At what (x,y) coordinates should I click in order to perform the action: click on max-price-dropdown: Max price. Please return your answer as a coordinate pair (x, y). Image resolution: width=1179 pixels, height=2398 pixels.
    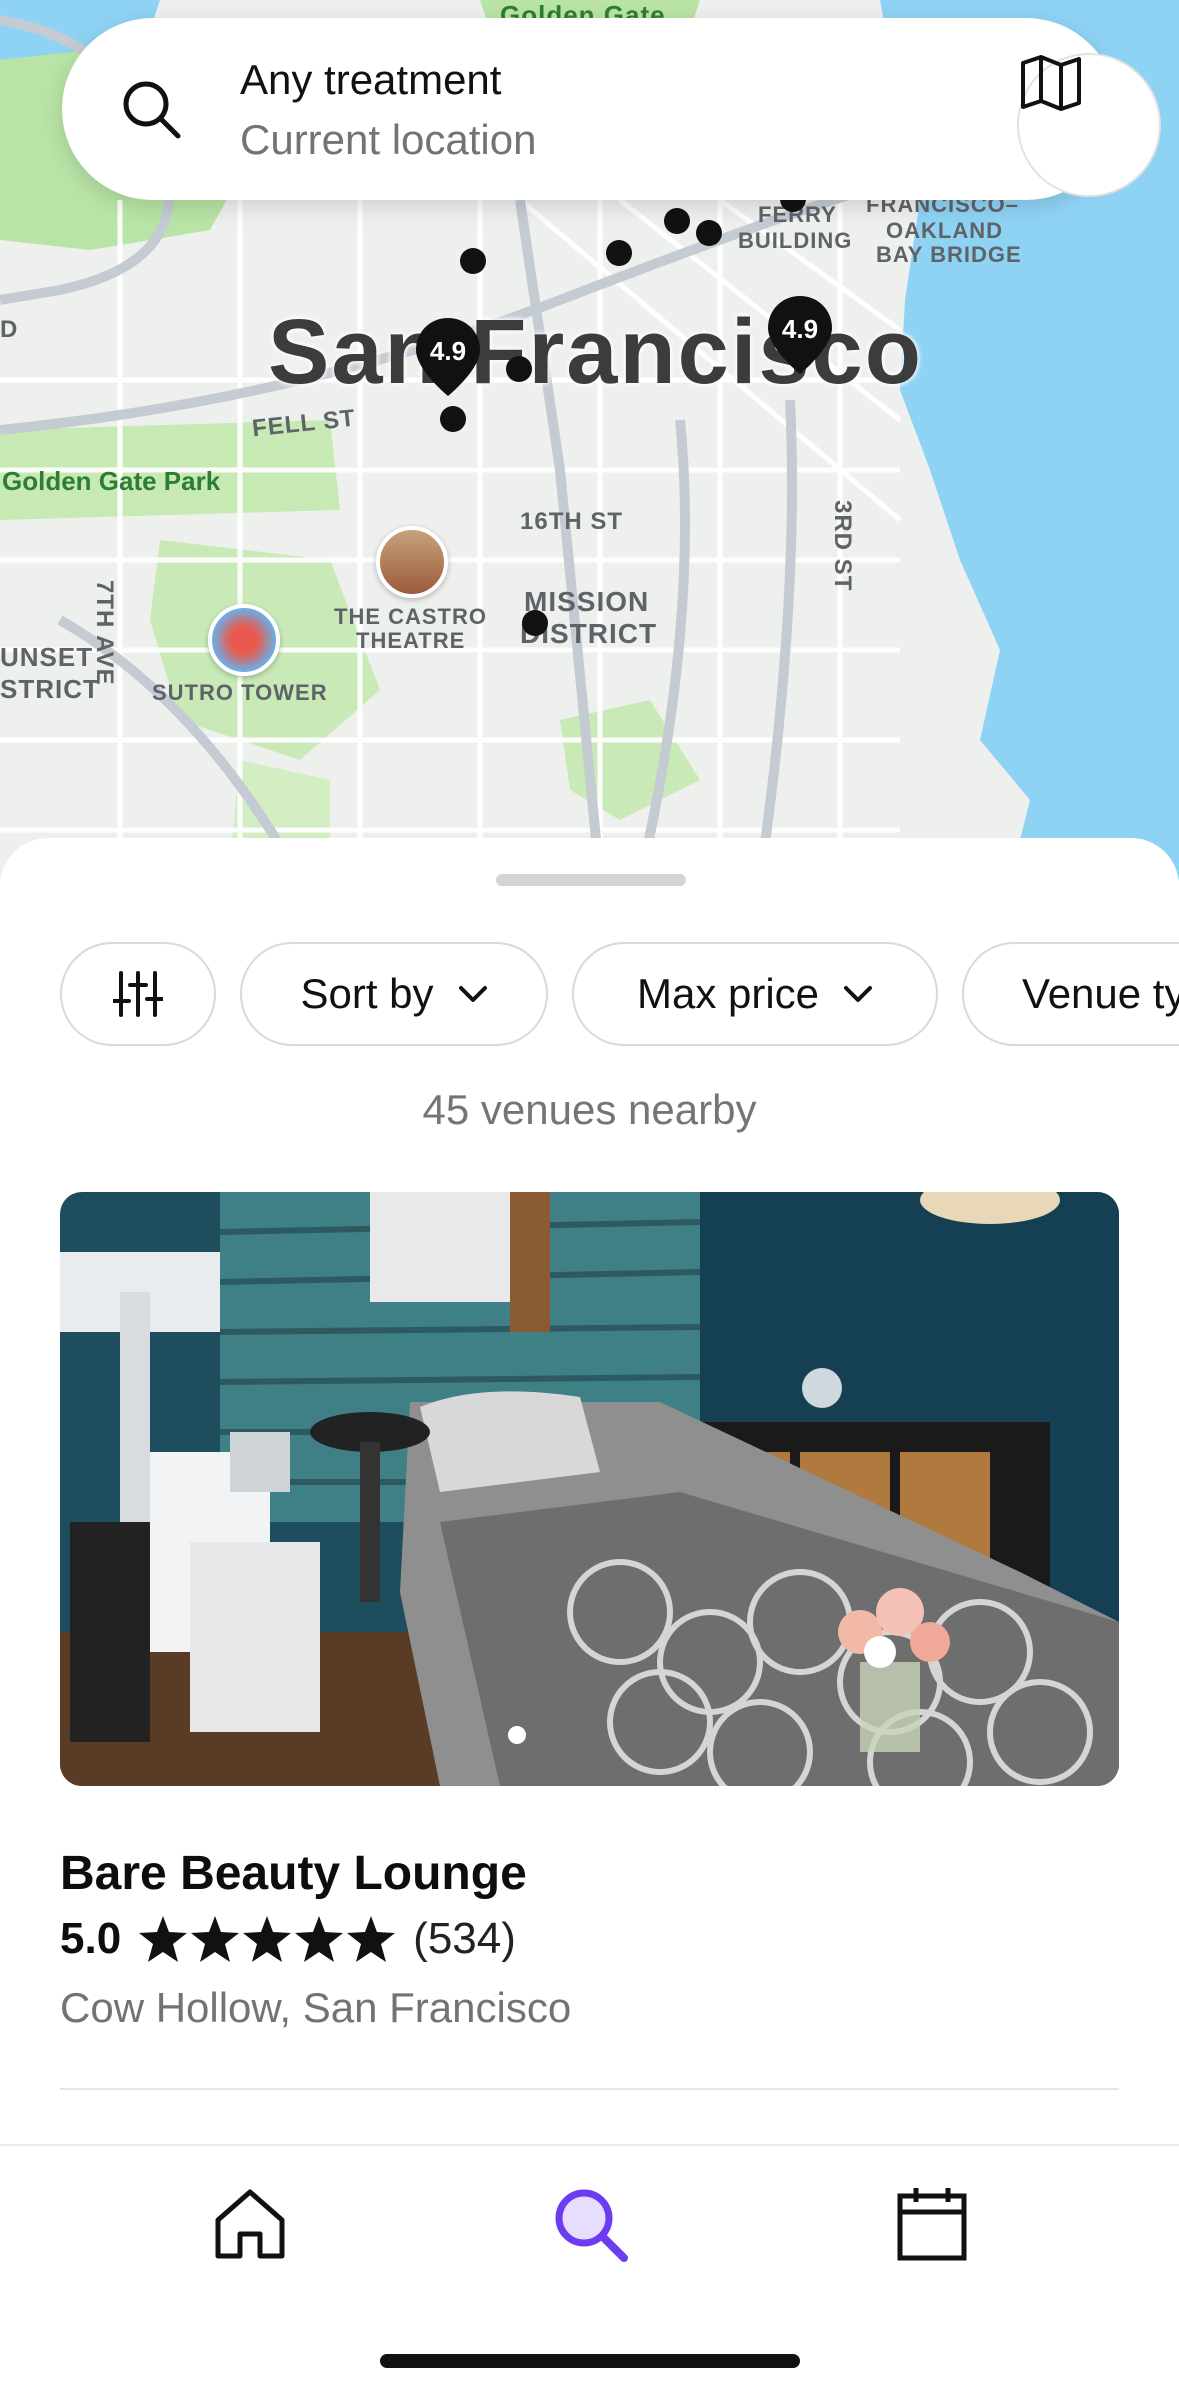
    Looking at the image, I should click on (755, 994).